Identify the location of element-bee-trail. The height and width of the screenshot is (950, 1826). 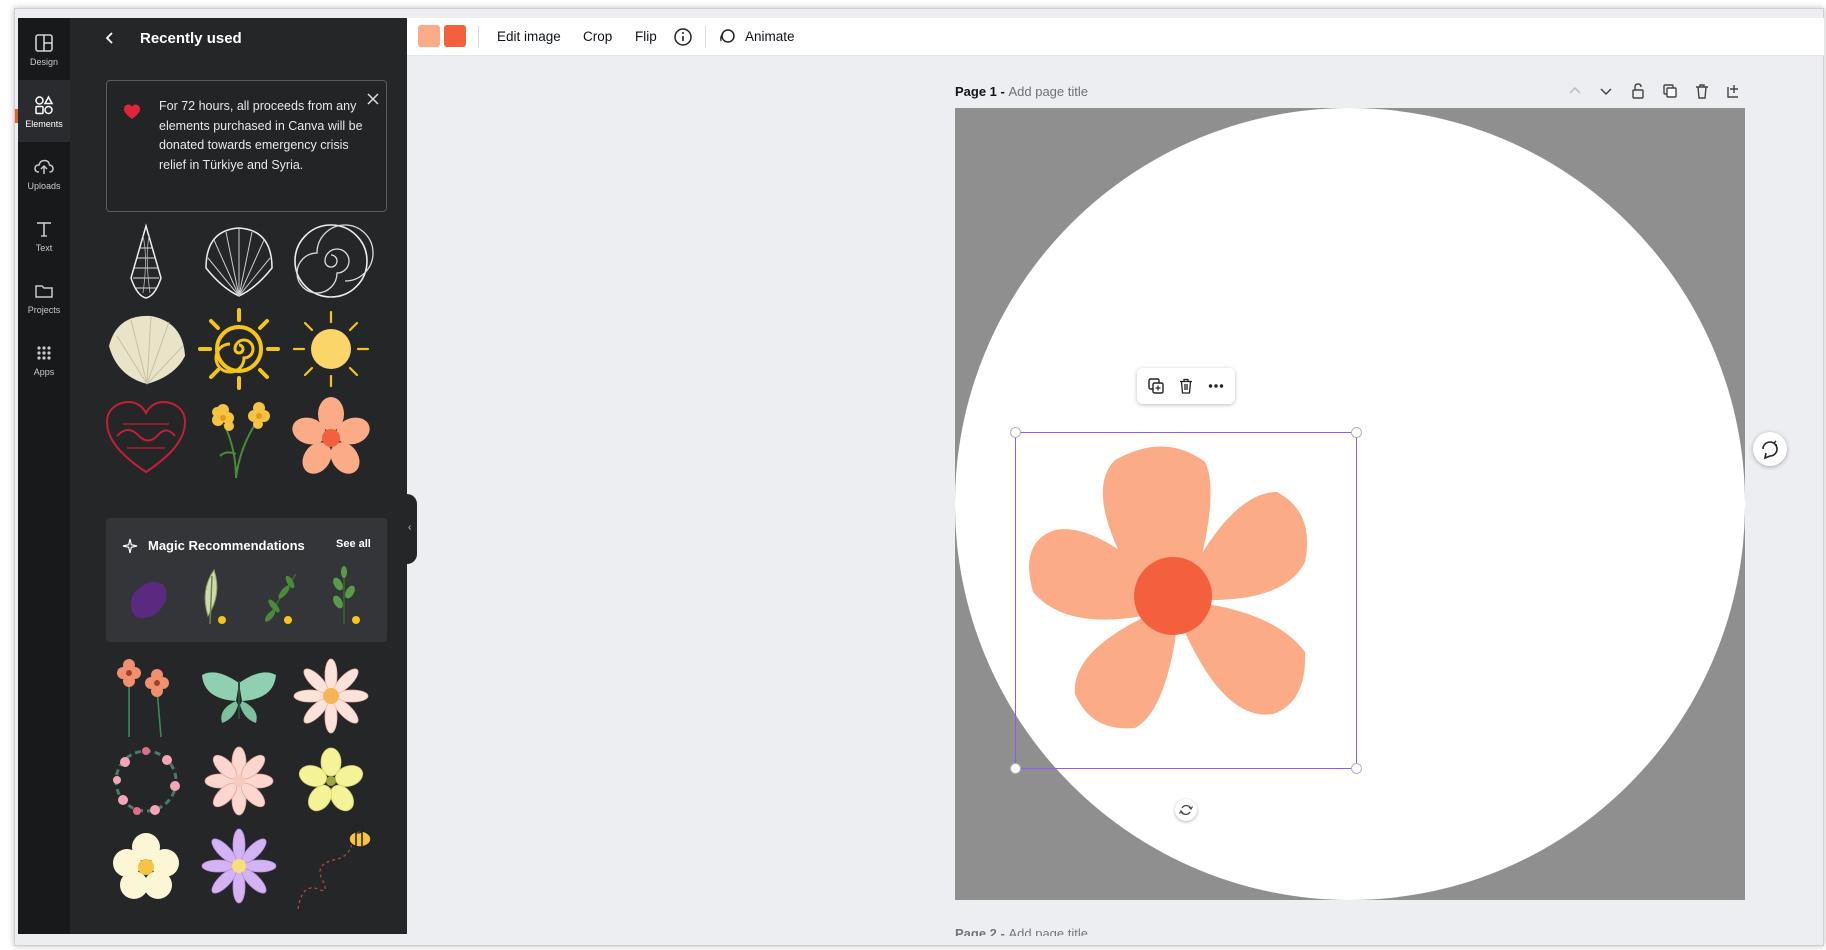
(331, 866).